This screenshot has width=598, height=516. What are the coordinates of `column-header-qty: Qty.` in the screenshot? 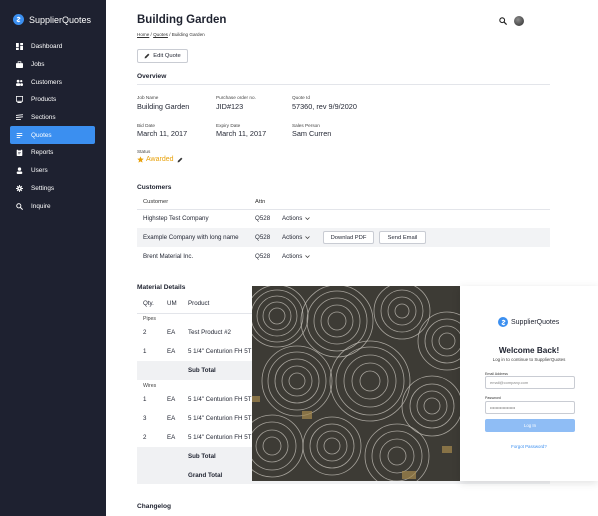 It's located at (148, 303).